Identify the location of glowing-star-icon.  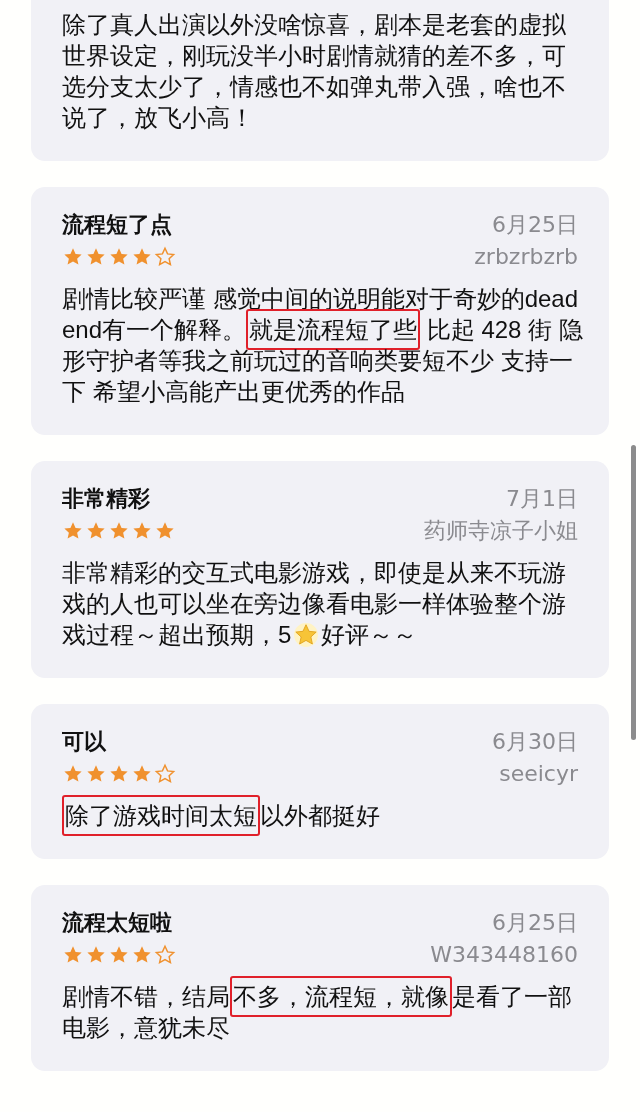
(306, 635).